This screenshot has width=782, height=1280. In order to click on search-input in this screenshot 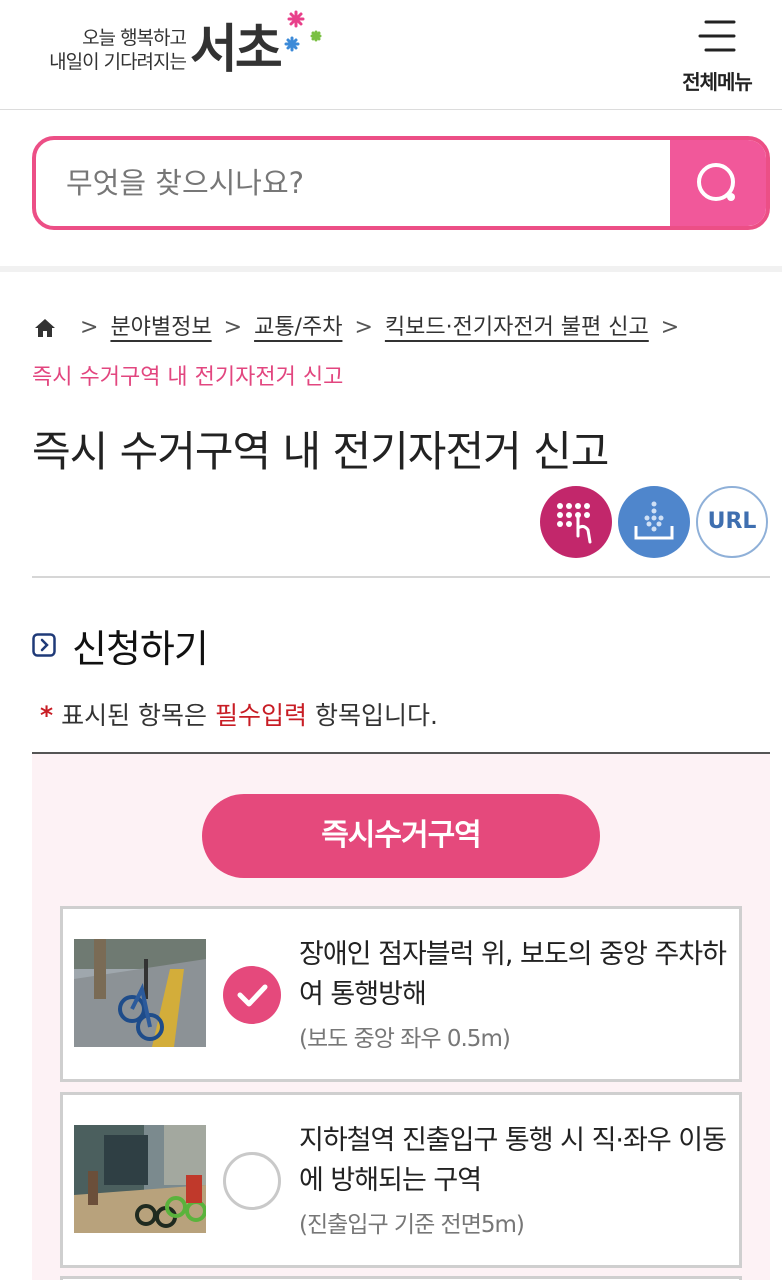, I will do `click(366, 183)`.